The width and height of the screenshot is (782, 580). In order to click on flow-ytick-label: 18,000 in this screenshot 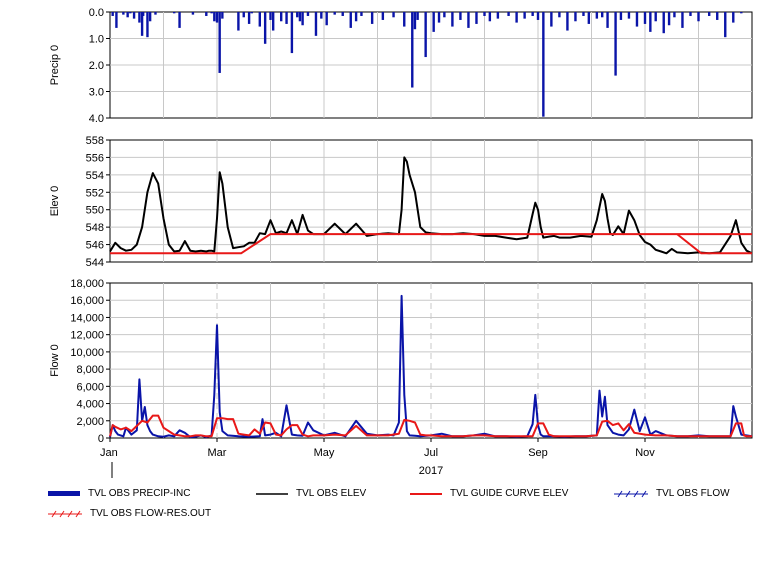, I will do `click(87, 284)`.